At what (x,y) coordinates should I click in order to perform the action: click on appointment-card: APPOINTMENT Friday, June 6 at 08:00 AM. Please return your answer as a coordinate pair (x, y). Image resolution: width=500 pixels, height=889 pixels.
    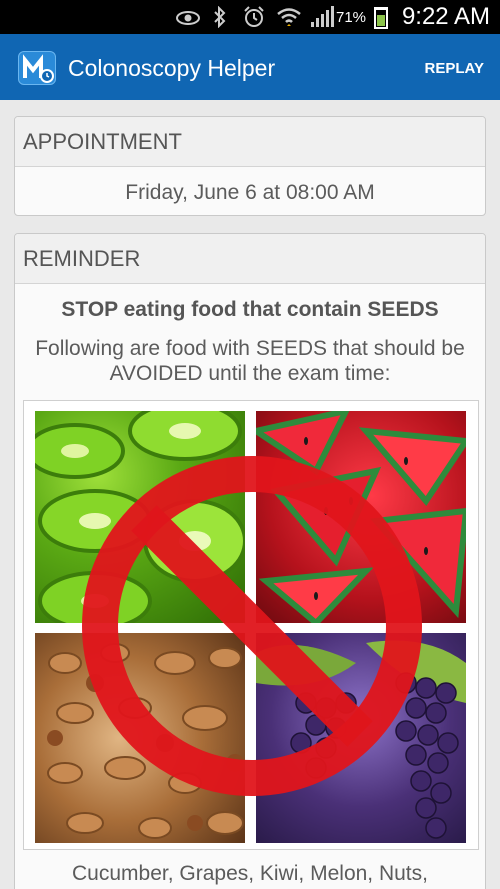
    Looking at the image, I should click on (250, 166).